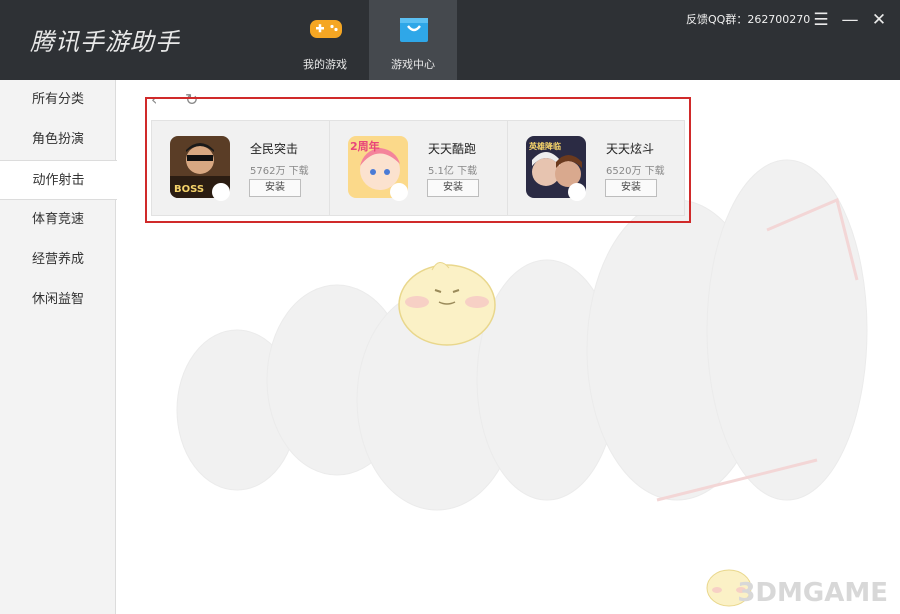 The height and width of the screenshot is (614, 900). I want to click on game-card: 2周年 天天酷跑 5.1亿 下载 安装, so click(419, 168).